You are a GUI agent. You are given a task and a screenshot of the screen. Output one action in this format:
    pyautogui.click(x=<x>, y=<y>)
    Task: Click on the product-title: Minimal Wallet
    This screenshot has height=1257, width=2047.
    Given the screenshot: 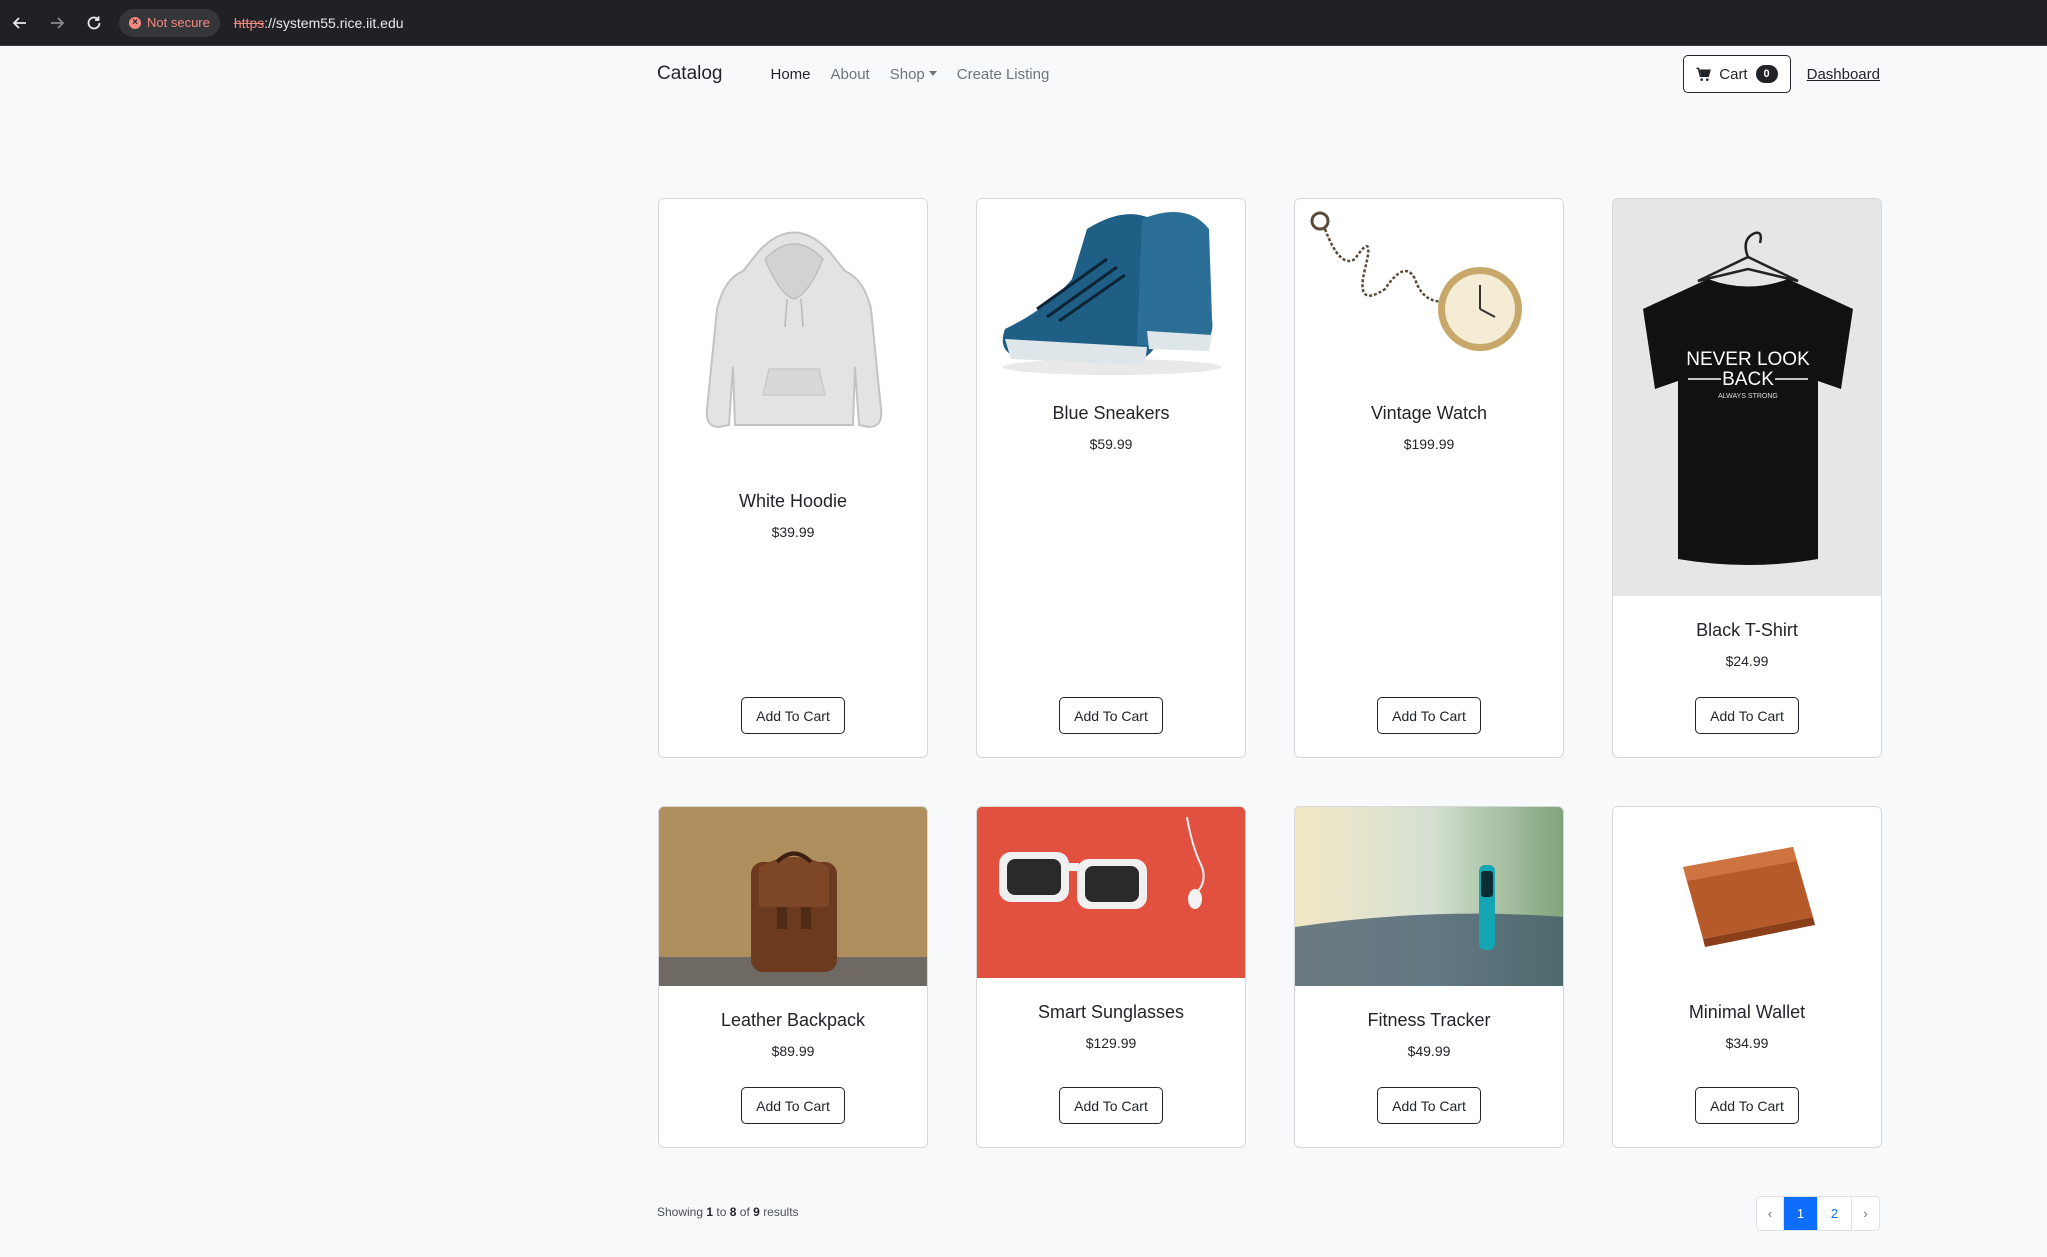 What is the action you would take?
    pyautogui.click(x=1747, y=1012)
    